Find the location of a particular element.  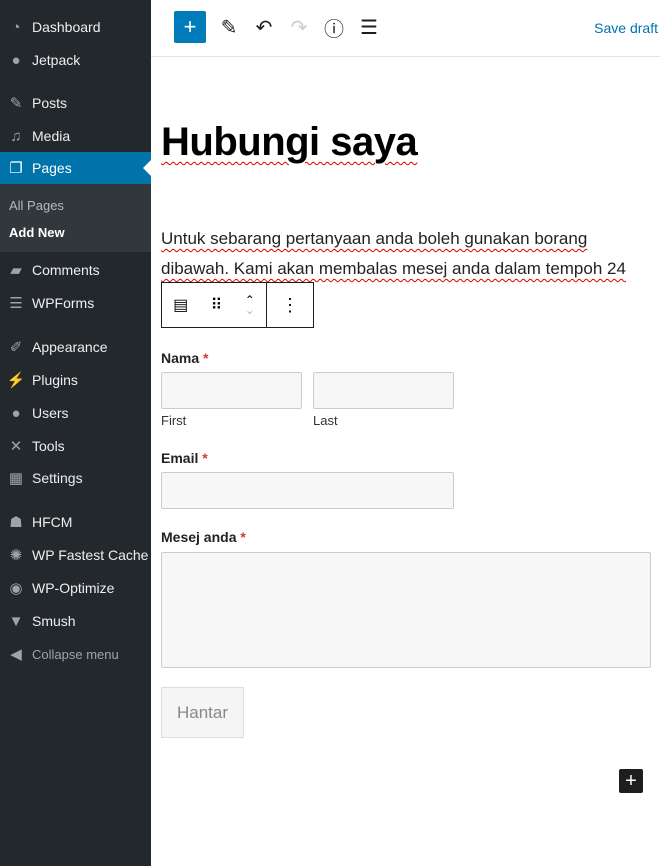

email-label: Email * is located at coordinates (184, 458).